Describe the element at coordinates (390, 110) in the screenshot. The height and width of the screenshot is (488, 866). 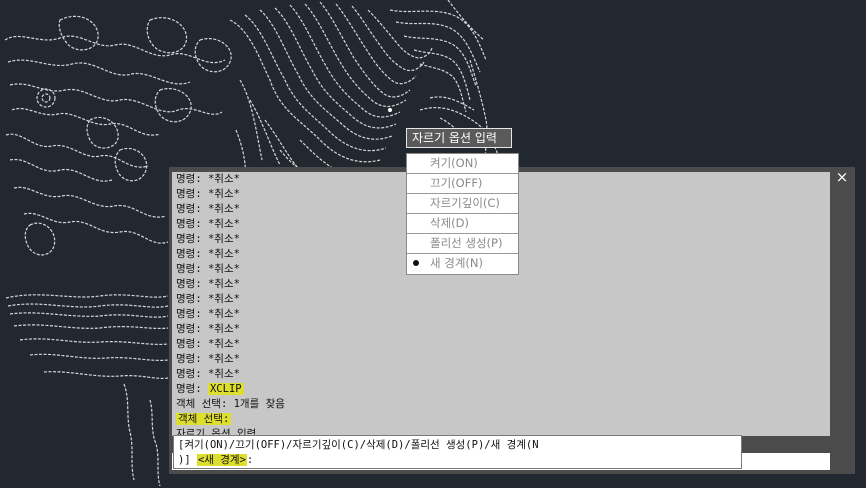
I see `cursor-point` at that location.